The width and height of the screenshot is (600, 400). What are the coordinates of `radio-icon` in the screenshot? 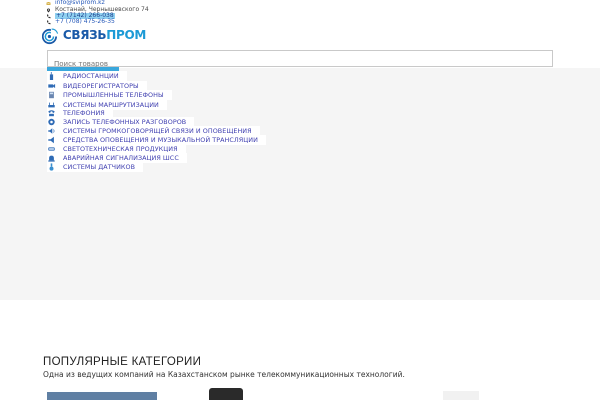 It's located at (51, 76).